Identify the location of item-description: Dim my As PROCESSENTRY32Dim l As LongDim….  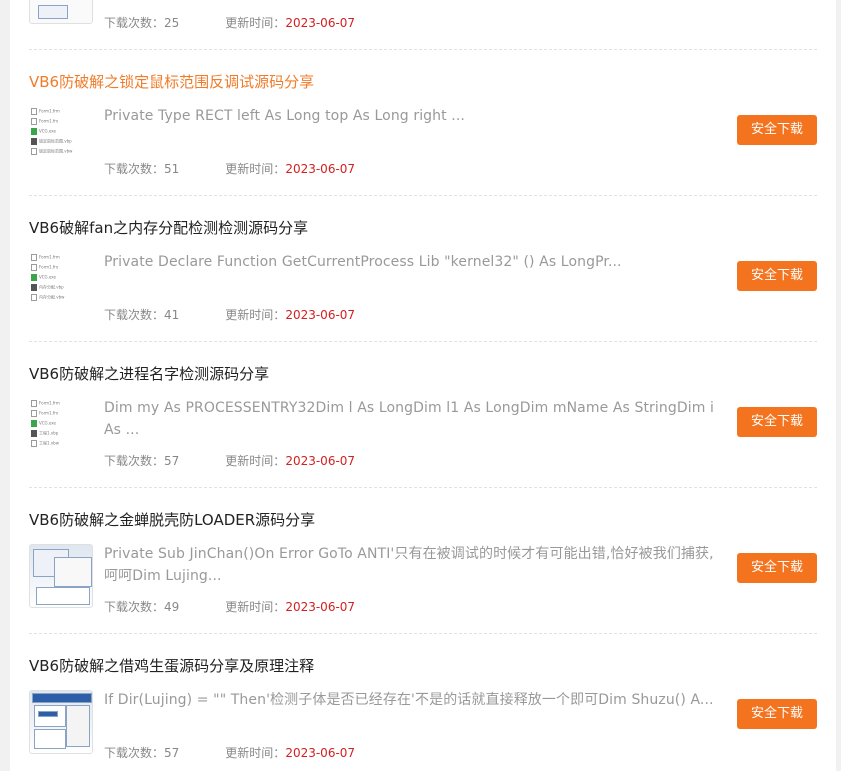
(409, 419).